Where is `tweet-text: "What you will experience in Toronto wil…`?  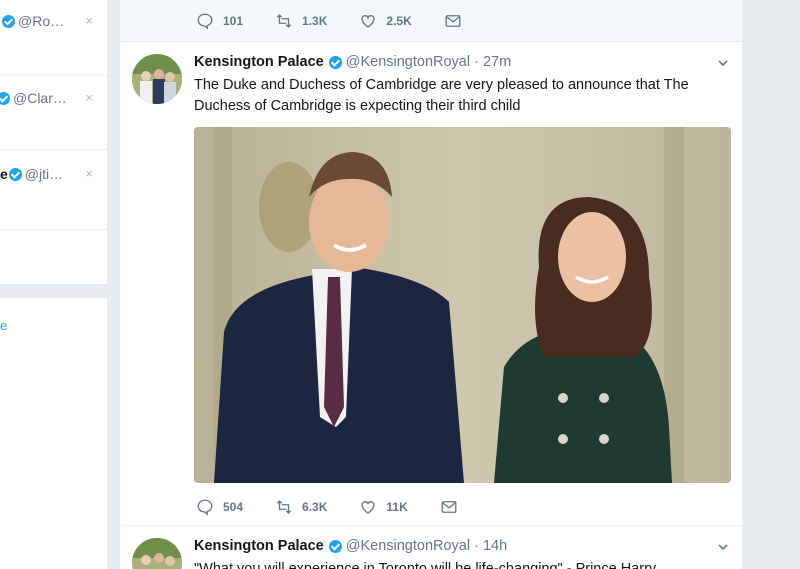
tweet-text: "What you will experience in Toronto wil… is located at coordinates (425, 565).